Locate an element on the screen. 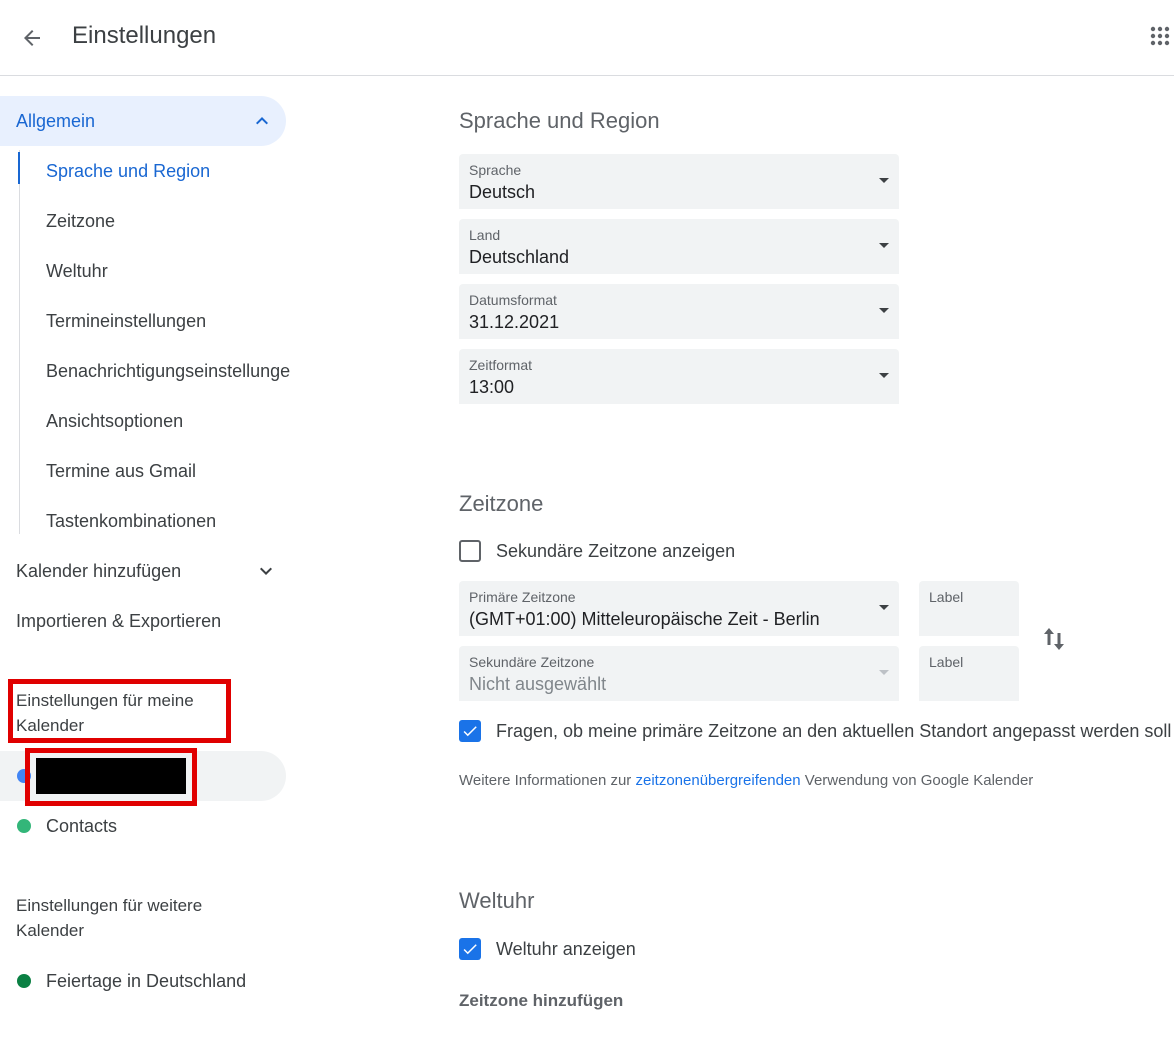 The height and width of the screenshot is (1041, 1174). other-calendars-heading: Einstellungen für weitere Kalender is located at coordinates (109, 918).